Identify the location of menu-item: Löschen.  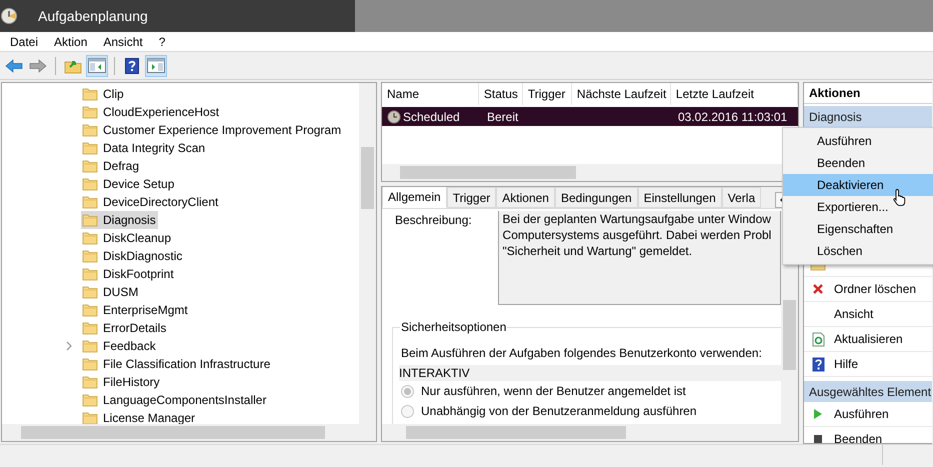
(858, 251).